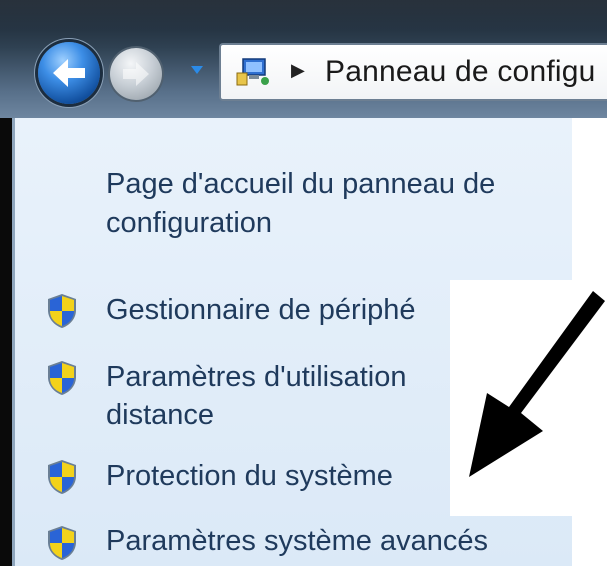 The width and height of the screenshot is (607, 566). Describe the element at coordinates (303, 15) in the screenshot. I see `glass-highlight` at that location.